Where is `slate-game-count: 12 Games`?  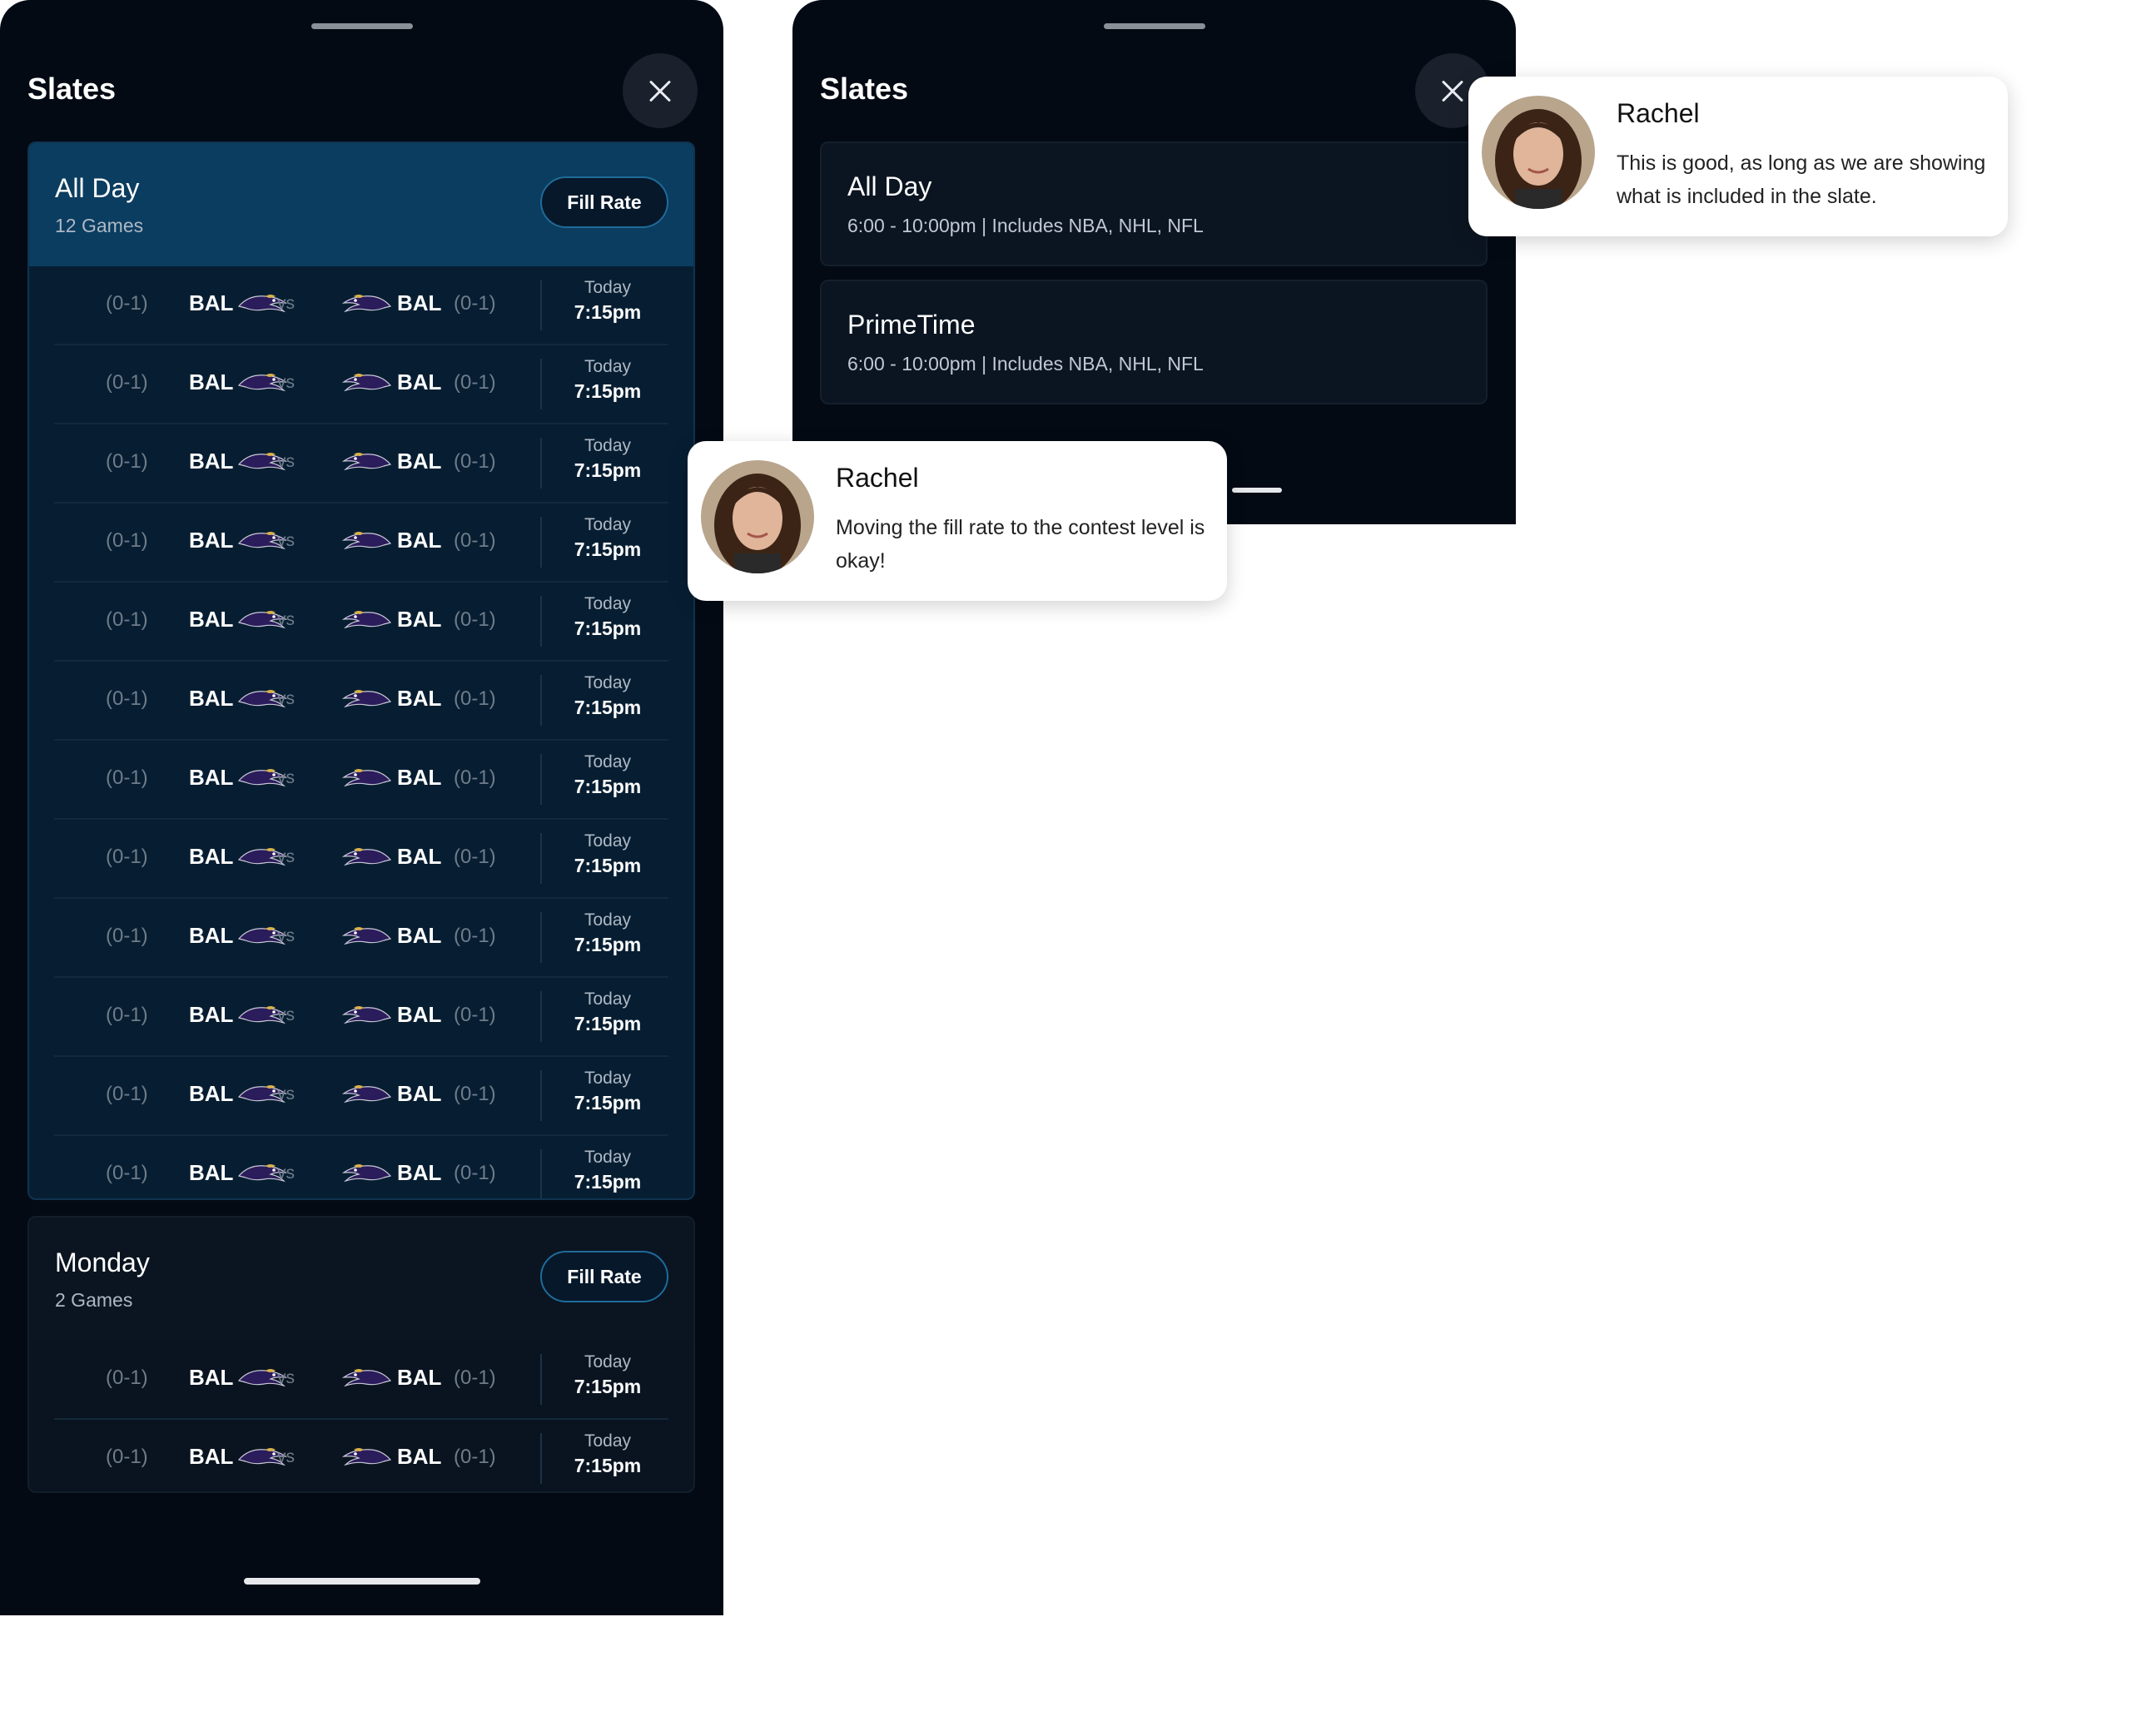 slate-game-count: 12 Games is located at coordinates (99, 226).